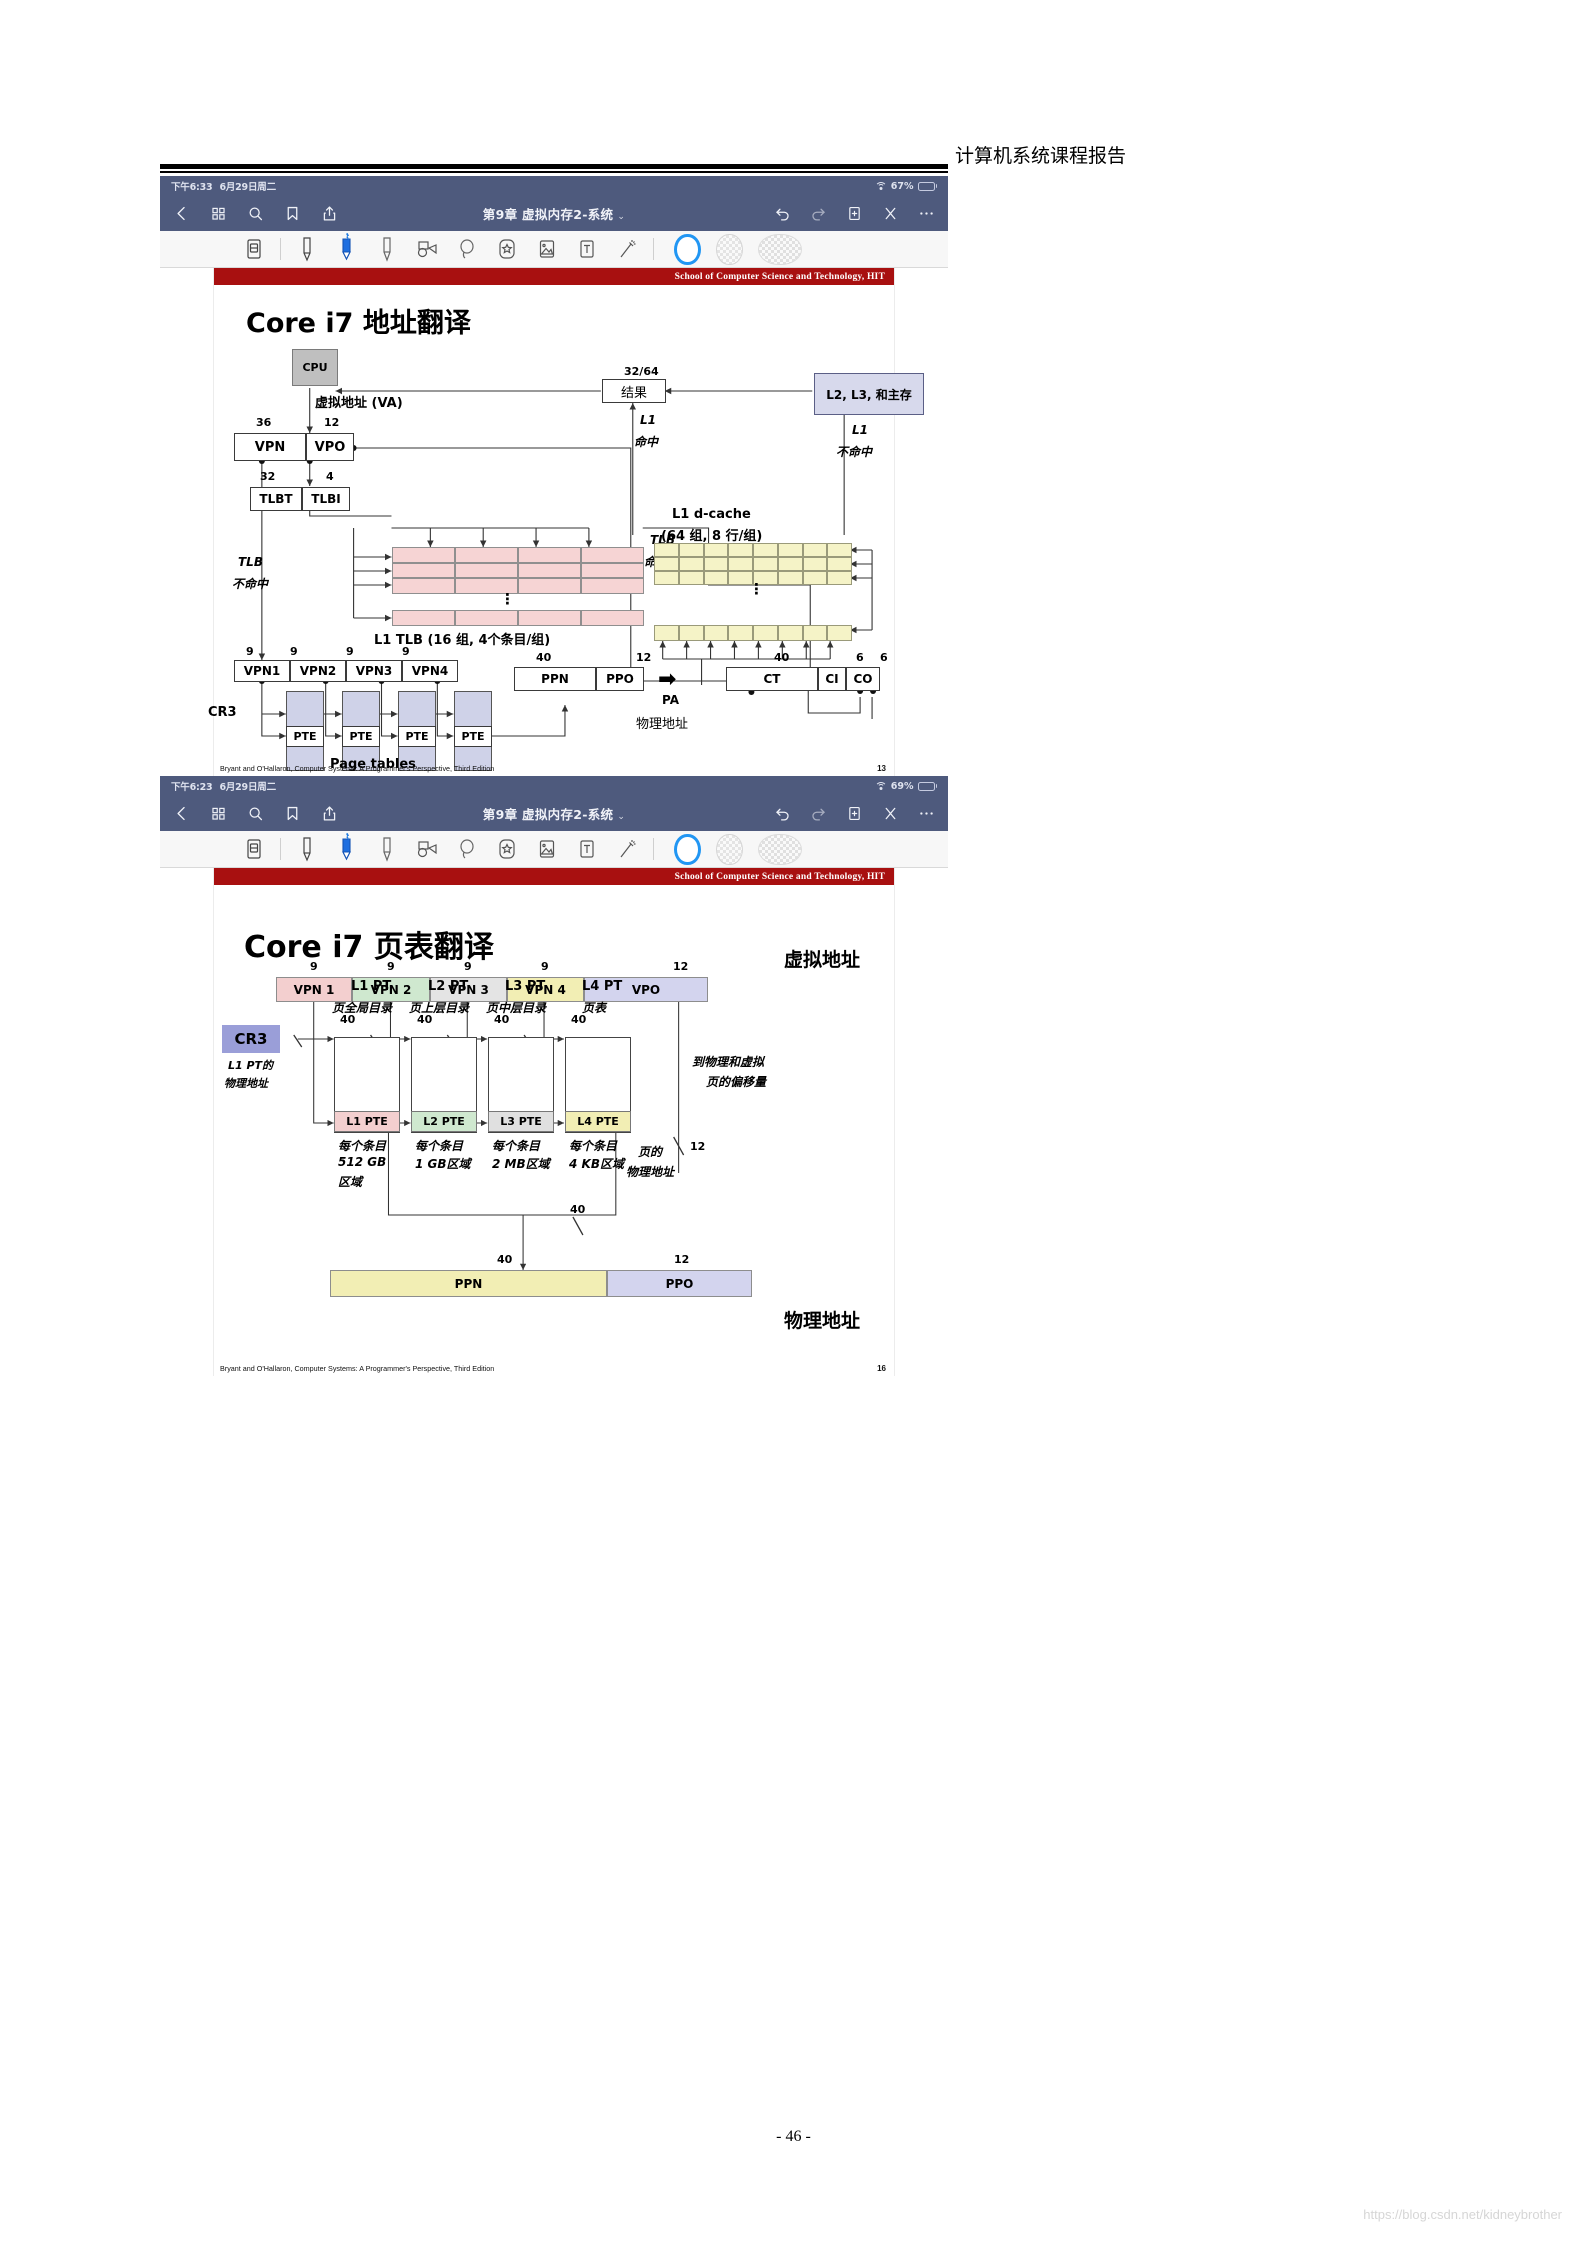 The width and height of the screenshot is (1587, 2245). Describe the element at coordinates (516, 1146) in the screenshot. I see `region-note-3a: 每个条目` at that location.